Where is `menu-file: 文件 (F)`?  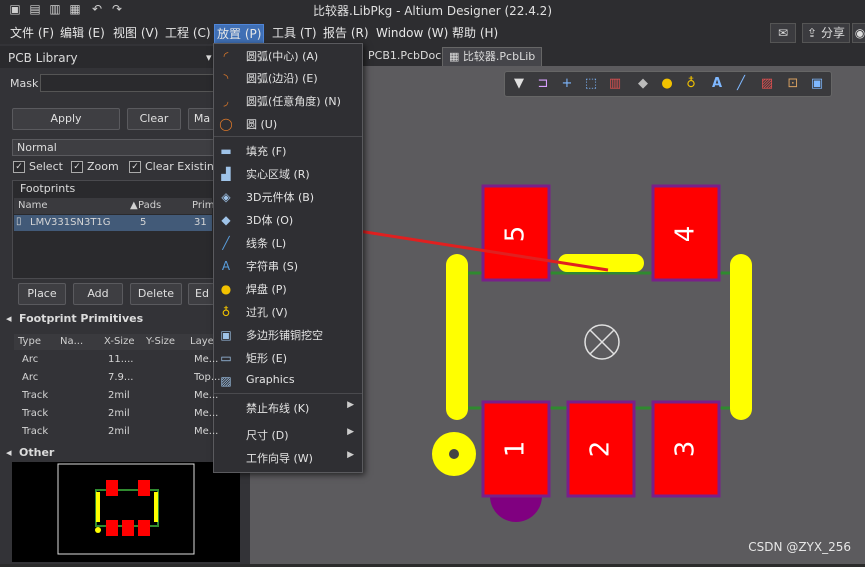
menu-file: 文件 (F) is located at coordinates (32, 33).